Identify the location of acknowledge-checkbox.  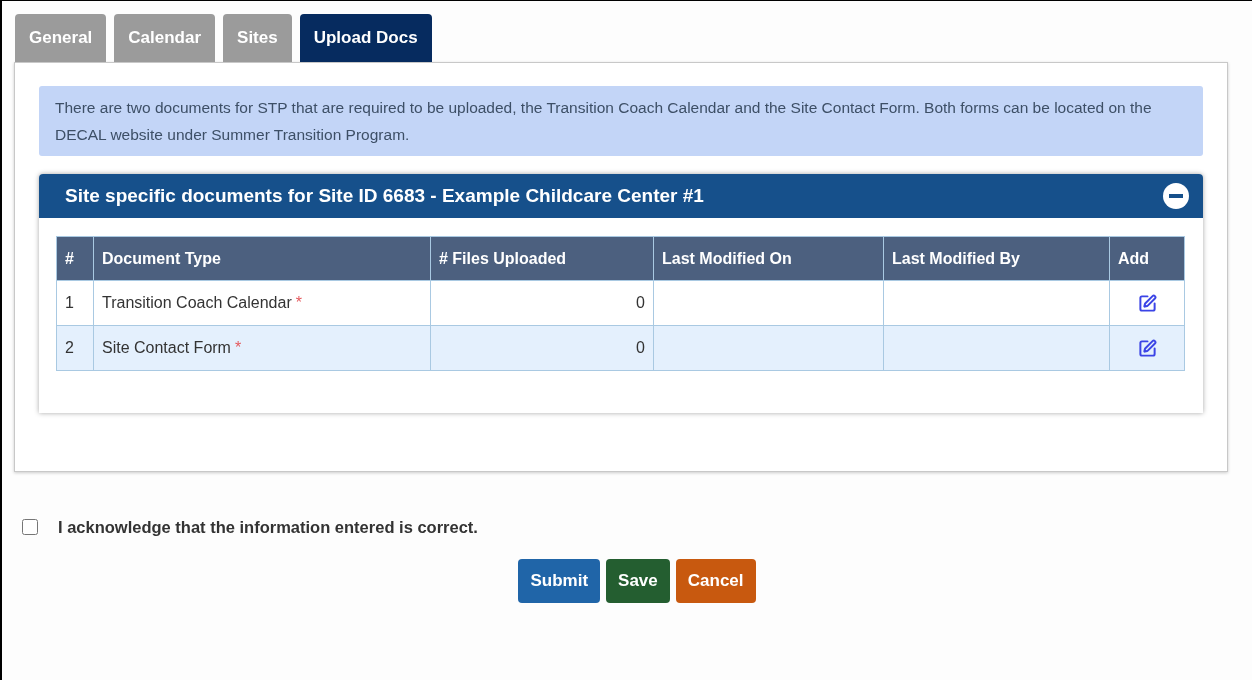
(30, 527).